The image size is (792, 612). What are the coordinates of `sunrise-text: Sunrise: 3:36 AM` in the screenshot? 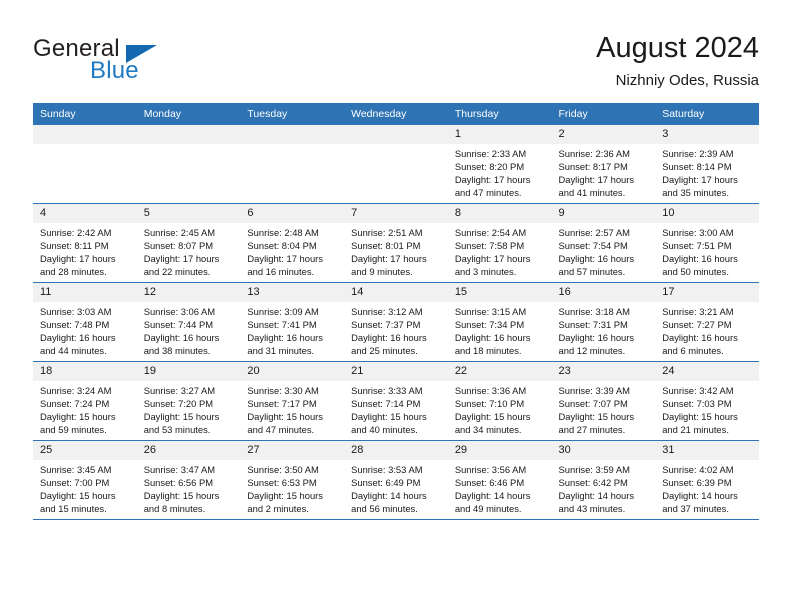 It's located at (490, 390).